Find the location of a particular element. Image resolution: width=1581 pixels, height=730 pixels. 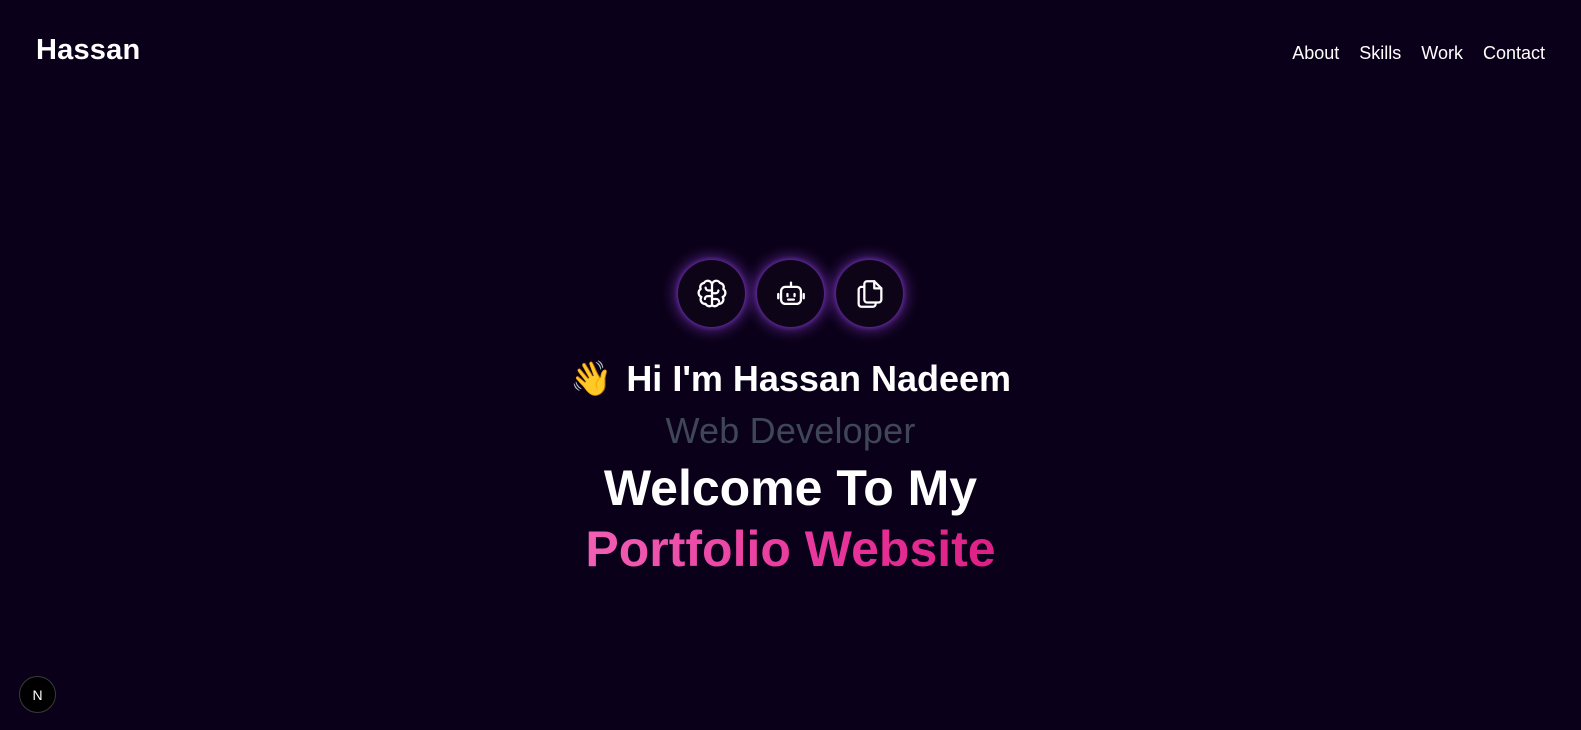

main-nav: About Skills Work Contact is located at coordinates (1418, 53).